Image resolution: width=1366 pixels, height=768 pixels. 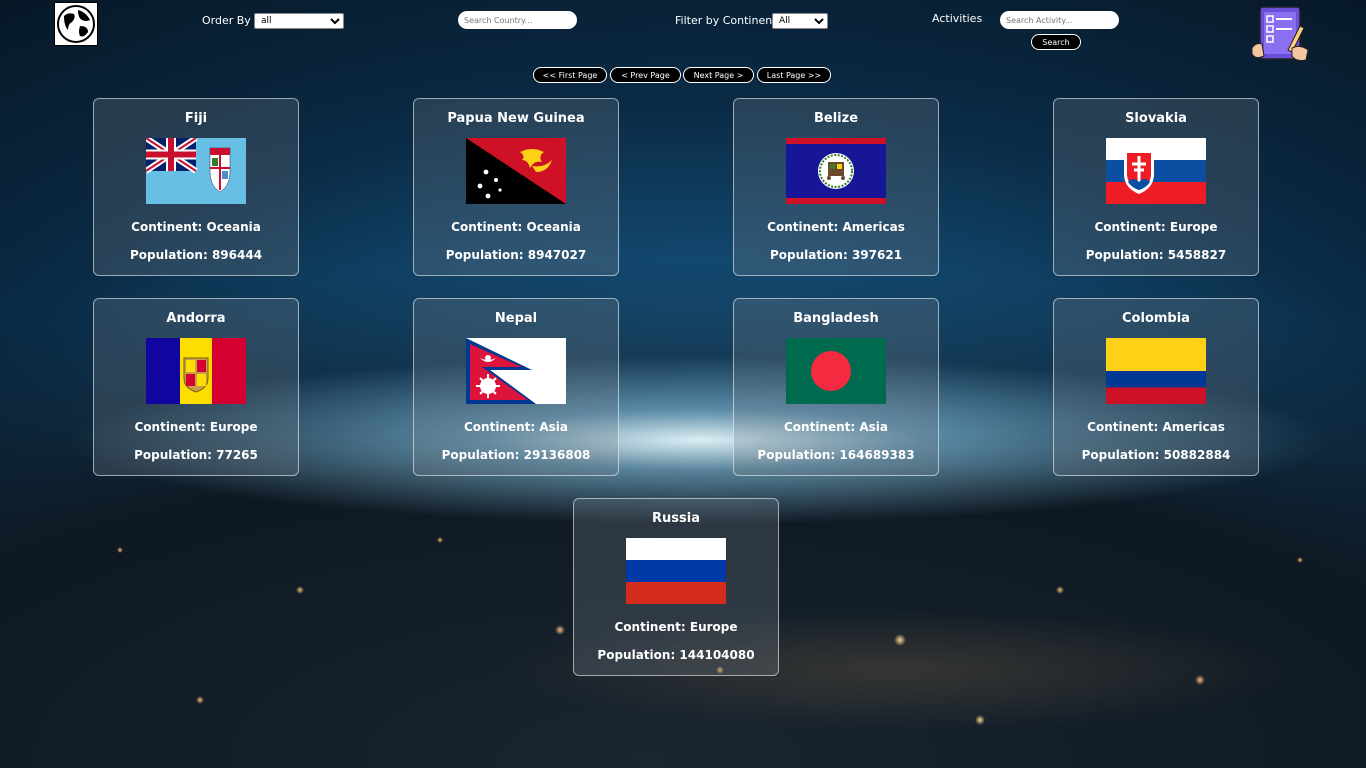 I want to click on country-name: Andorra, so click(x=196, y=318).